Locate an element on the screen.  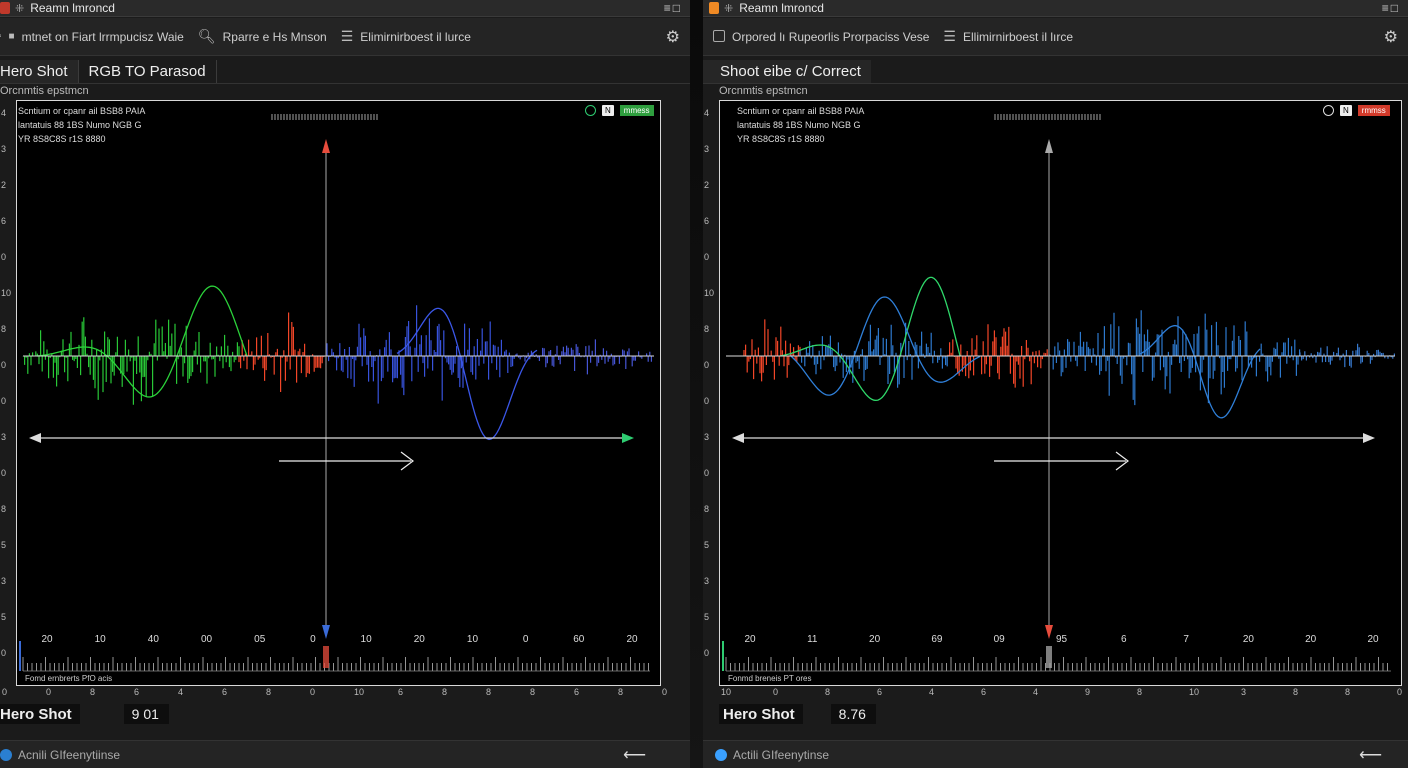
level-bar is located at coordinates (20, 656).